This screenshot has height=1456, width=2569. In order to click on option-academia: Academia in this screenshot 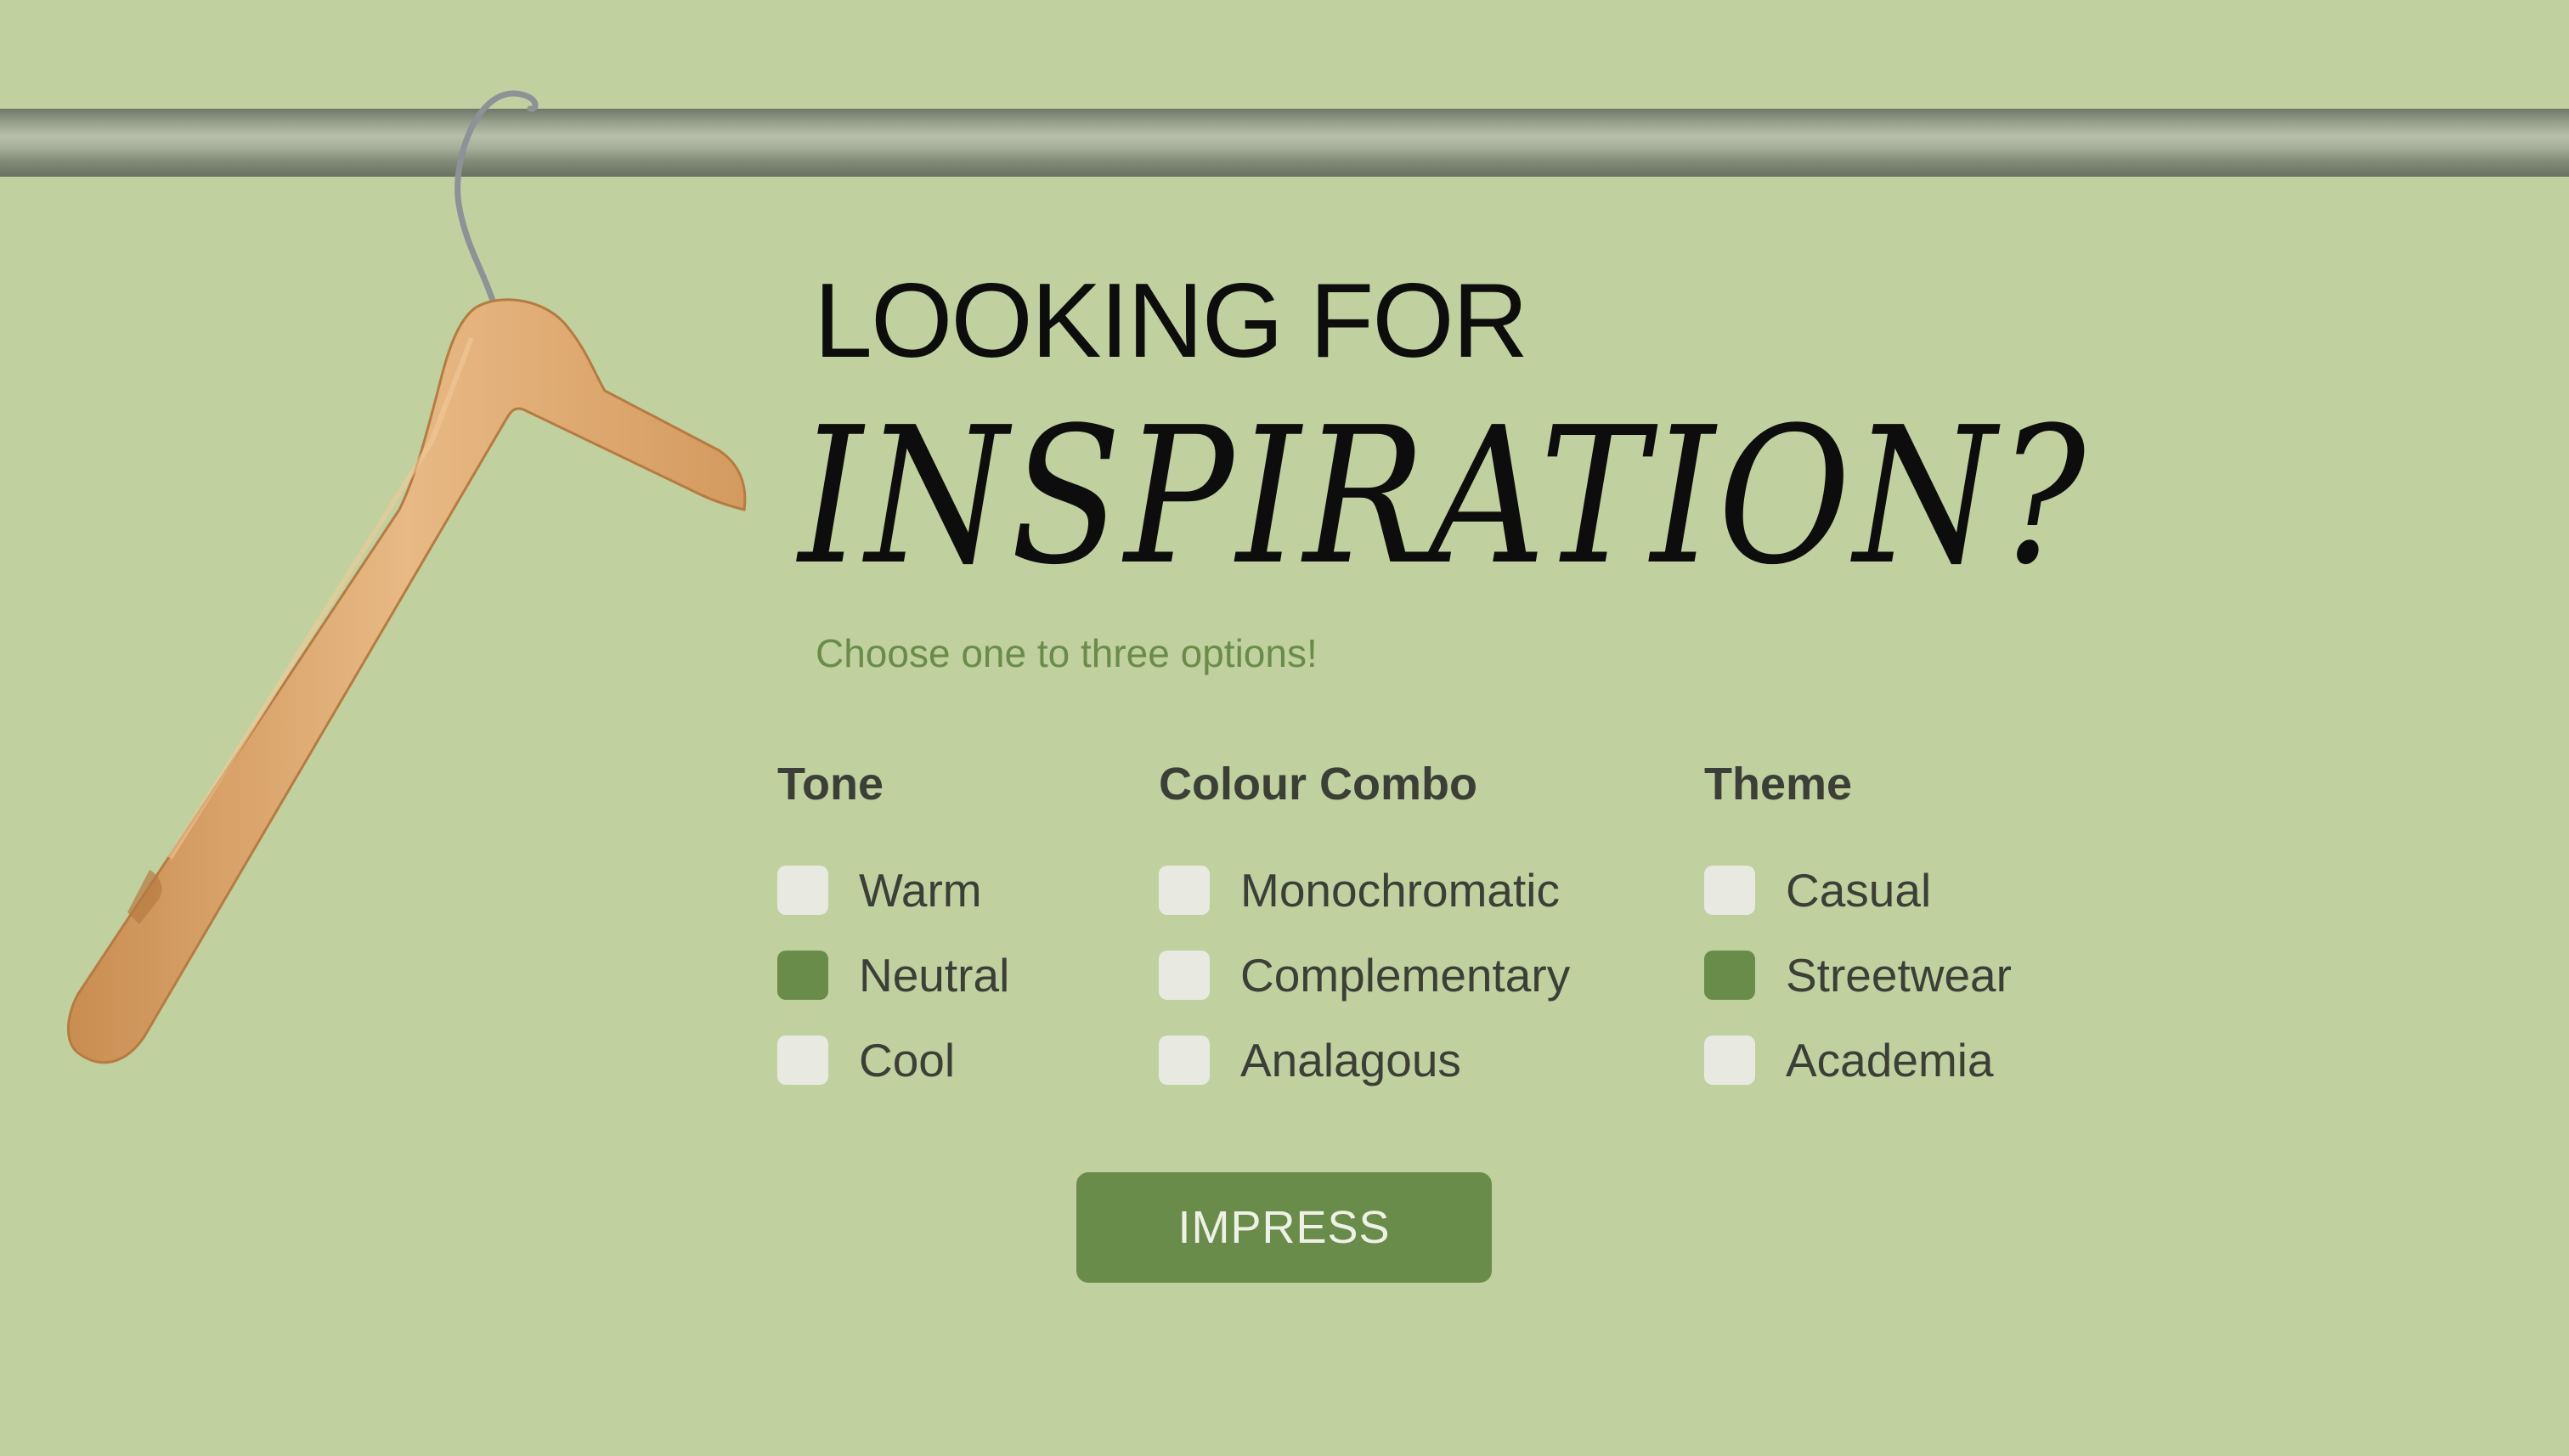, I will do `click(1858, 1060)`.